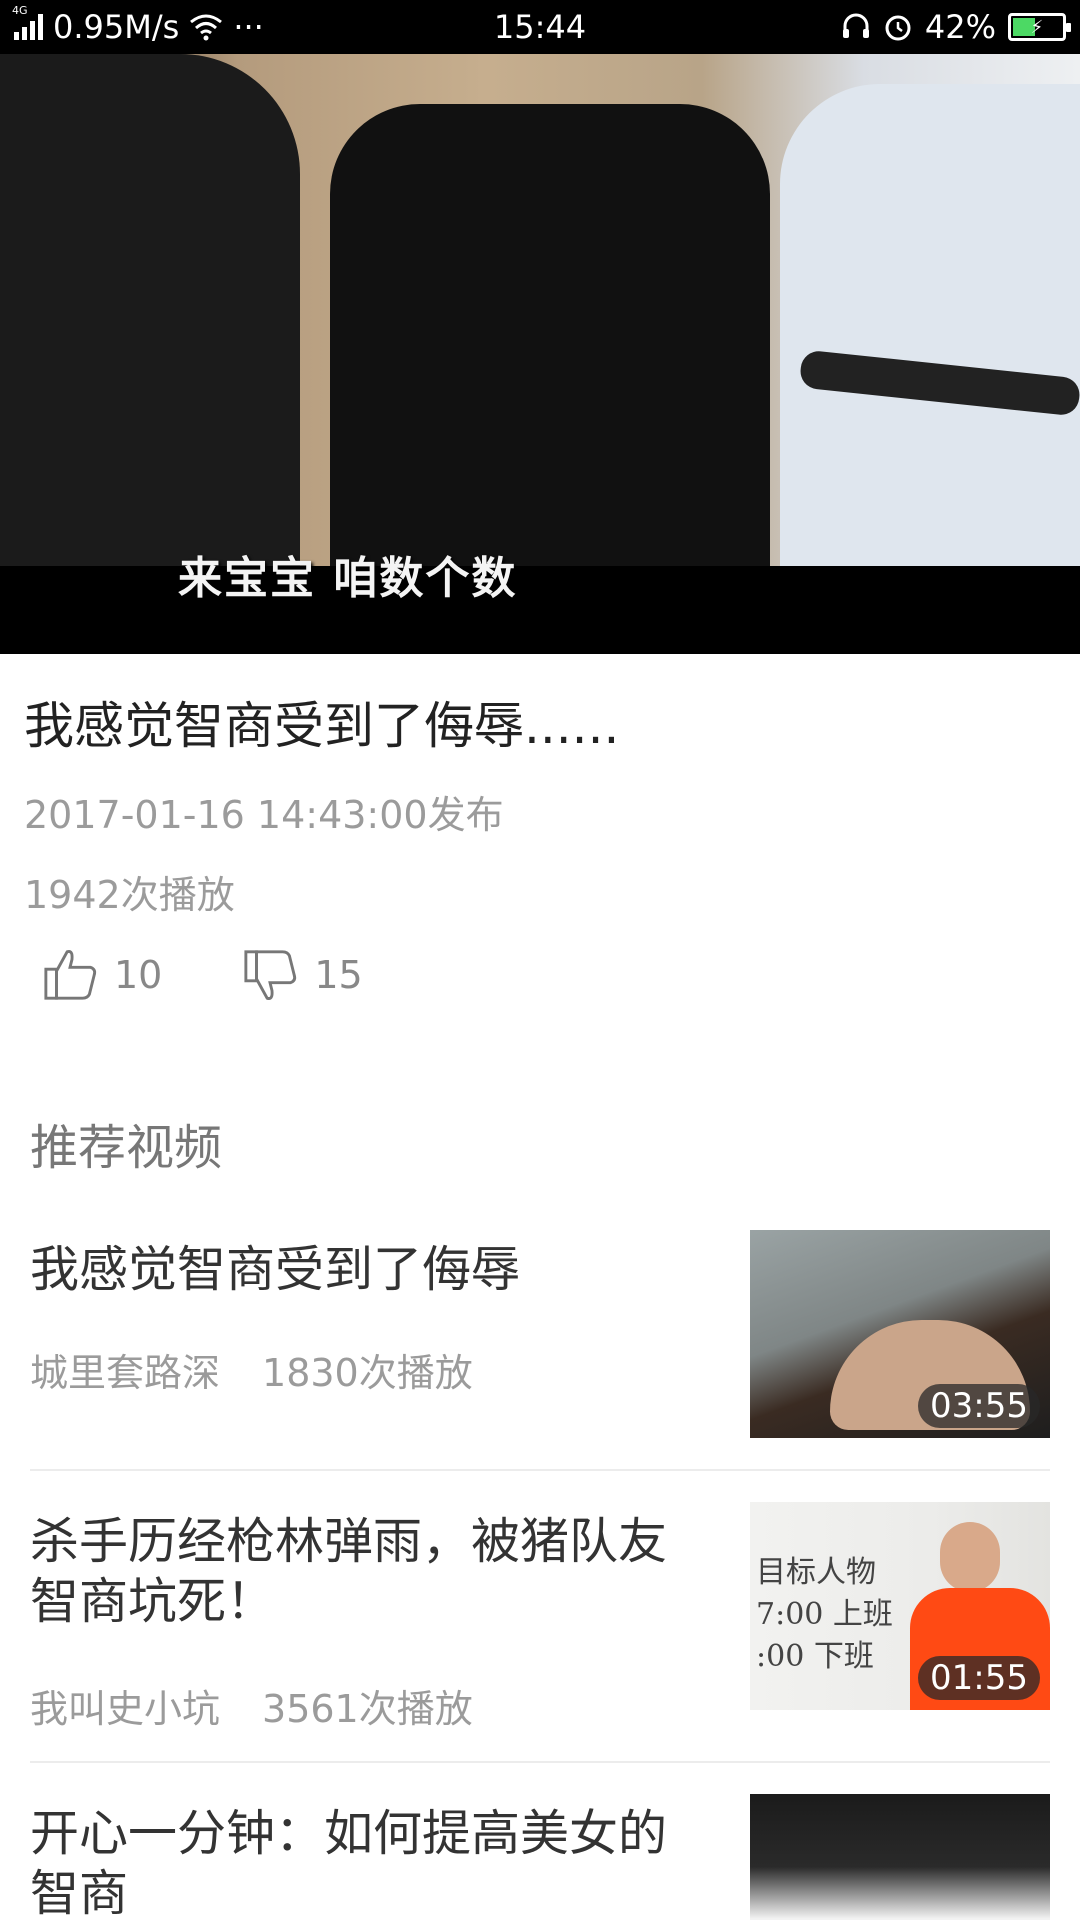 This screenshot has width=1080, height=1920. What do you see at coordinates (824, 1614) in the screenshot?
I see `whiteboard-text: 目标人物 7:00 上班 :00 下班` at bounding box center [824, 1614].